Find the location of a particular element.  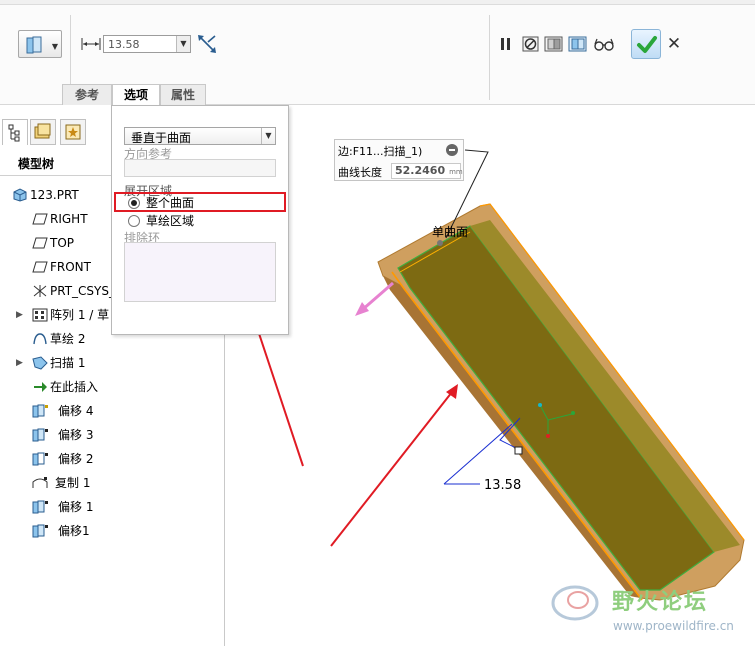

options-panel: 垂直于曲面 ▼ 方向参考 展开区域 整个曲面 草绘区域 排除环 is located at coordinates (200, 220).